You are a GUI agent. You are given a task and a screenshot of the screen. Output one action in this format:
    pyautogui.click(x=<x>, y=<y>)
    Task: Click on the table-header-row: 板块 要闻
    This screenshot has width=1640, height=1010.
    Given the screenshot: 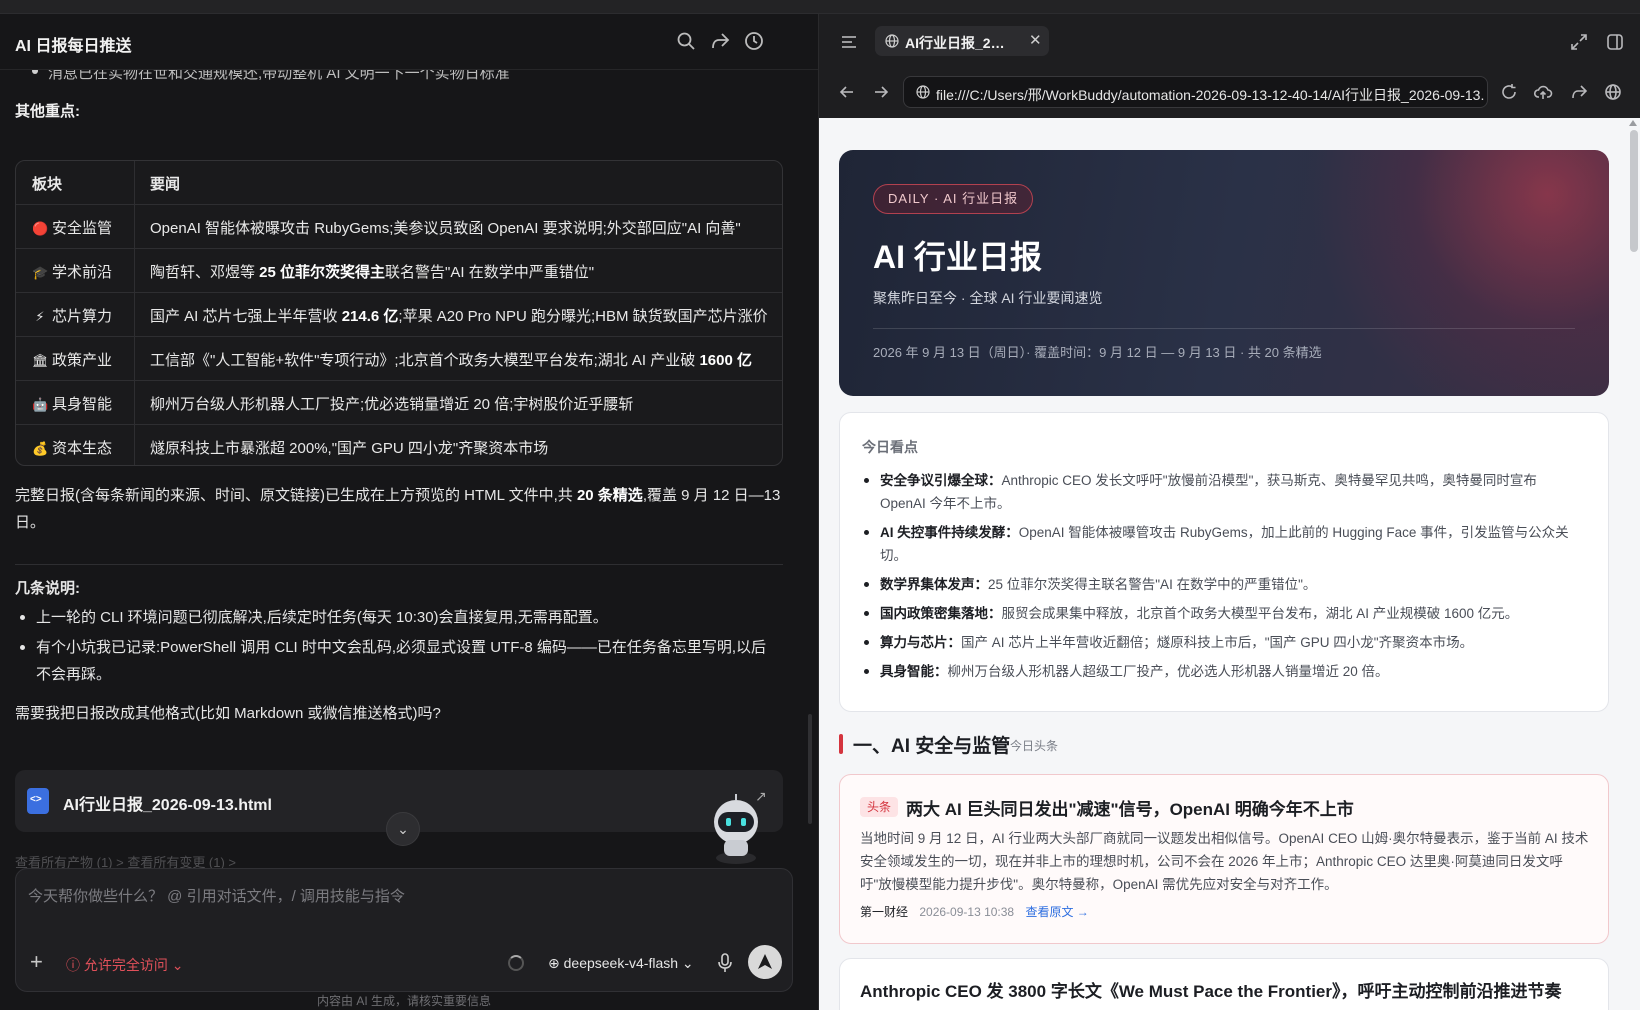 What is the action you would take?
    pyautogui.click(x=399, y=183)
    